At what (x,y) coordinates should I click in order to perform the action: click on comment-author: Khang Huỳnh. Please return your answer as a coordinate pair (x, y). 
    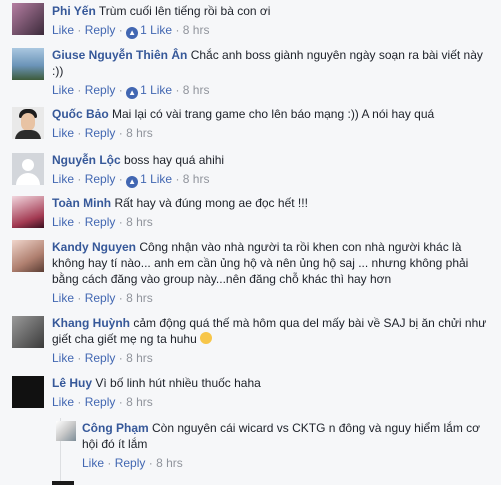
    Looking at the image, I should click on (91, 323).